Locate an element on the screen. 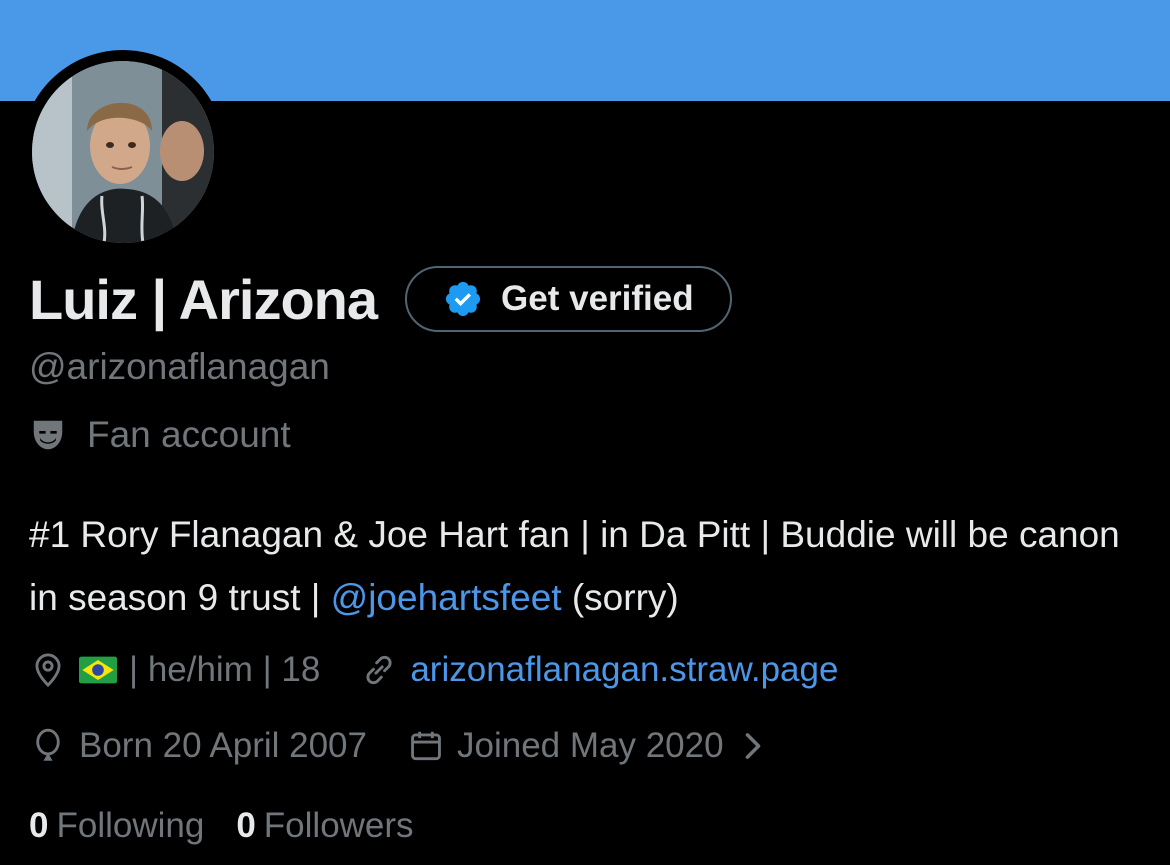  profile-meta-row-1: | he/him | 18 arizonaflanagan.straw.page is located at coordinates (433, 670).